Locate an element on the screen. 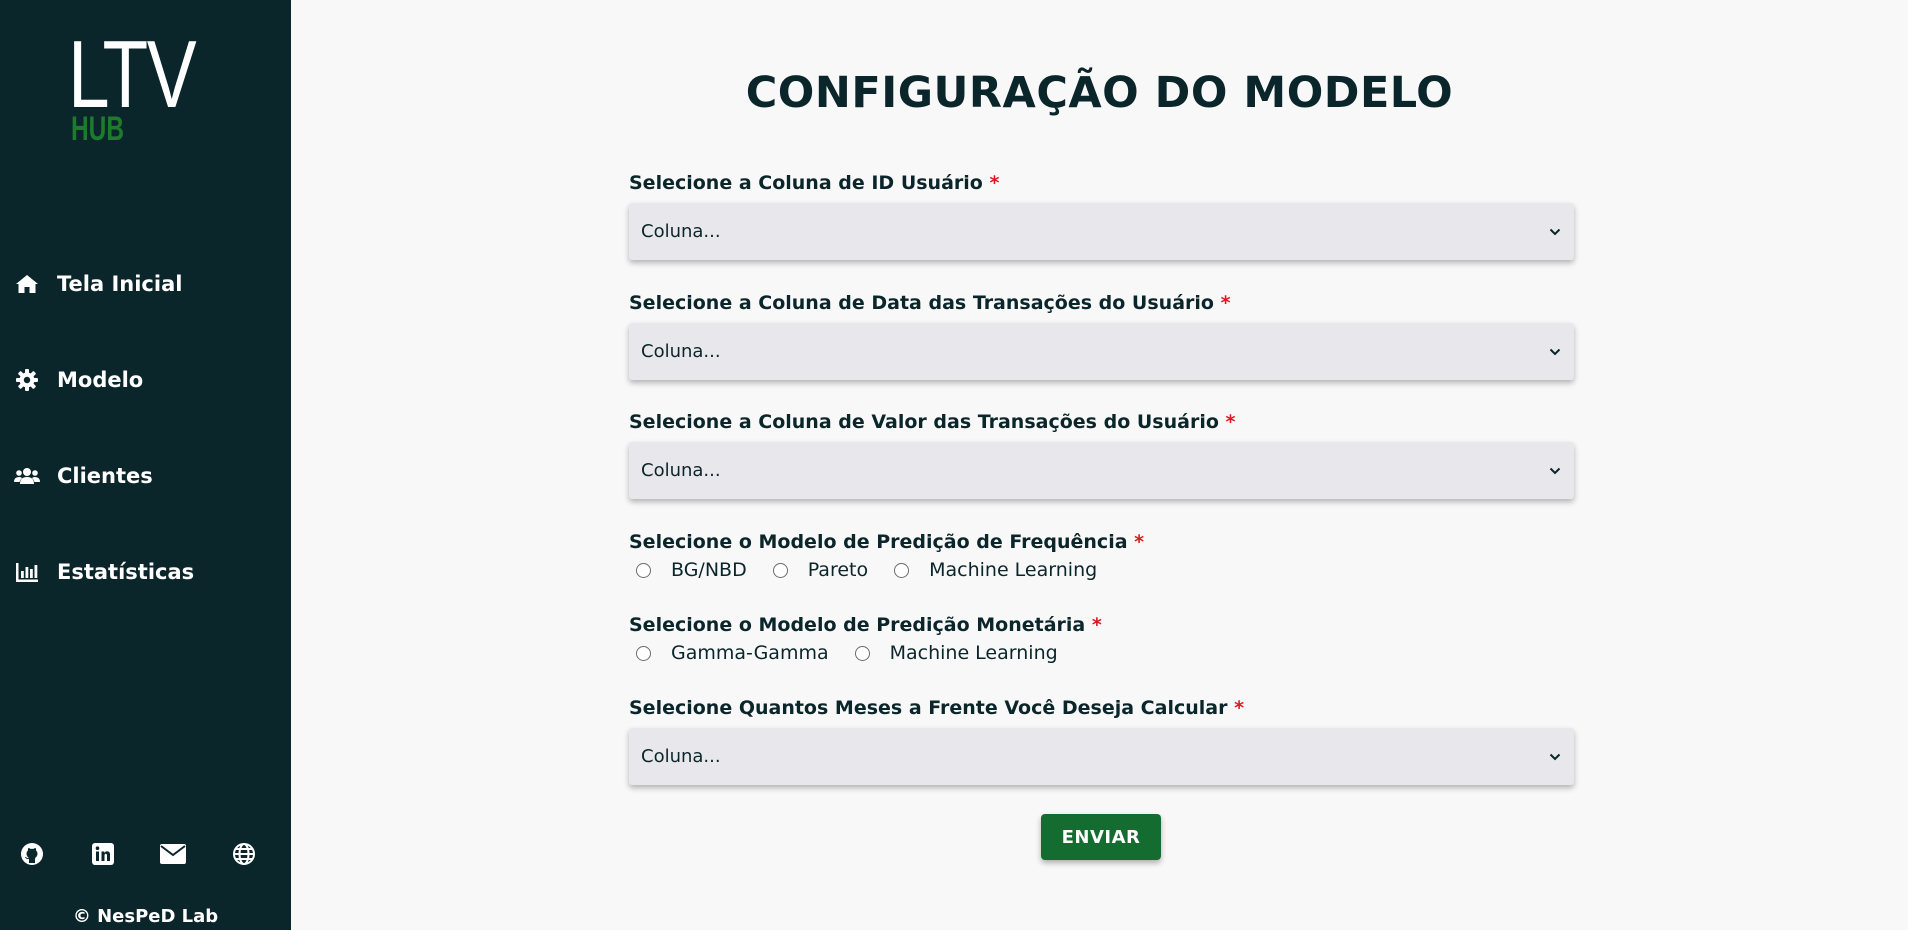 The image size is (1908, 930). radio-gamma-gamma: Gamma-Gamma is located at coordinates (732, 653).